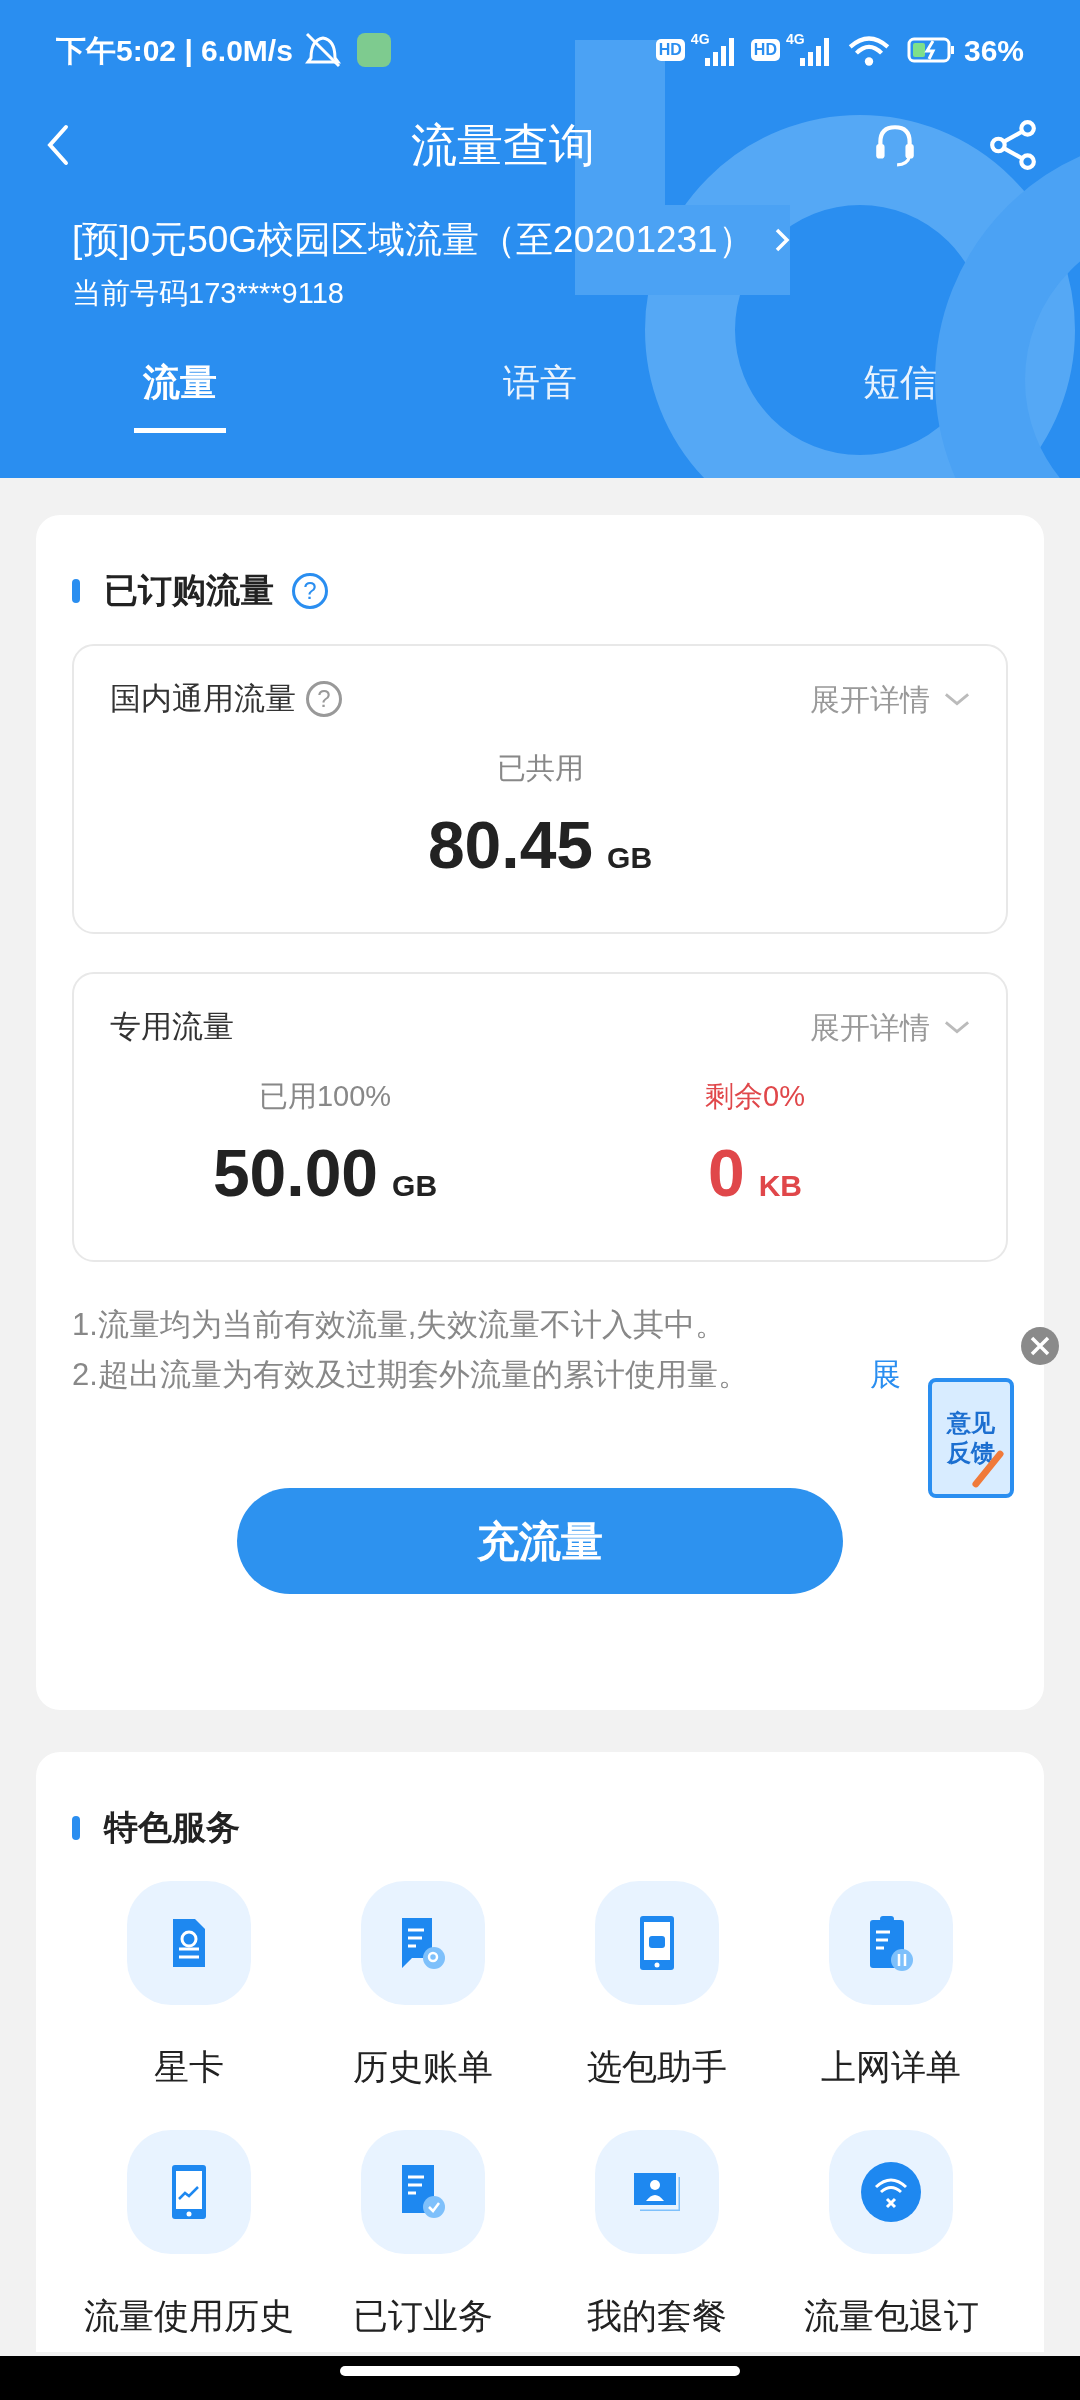 Image resolution: width=1080 pixels, height=2400 pixels. What do you see at coordinates (189, 1943) in the screenshot?
I see `sim-card-icon` at bounding box center [189, 1943].